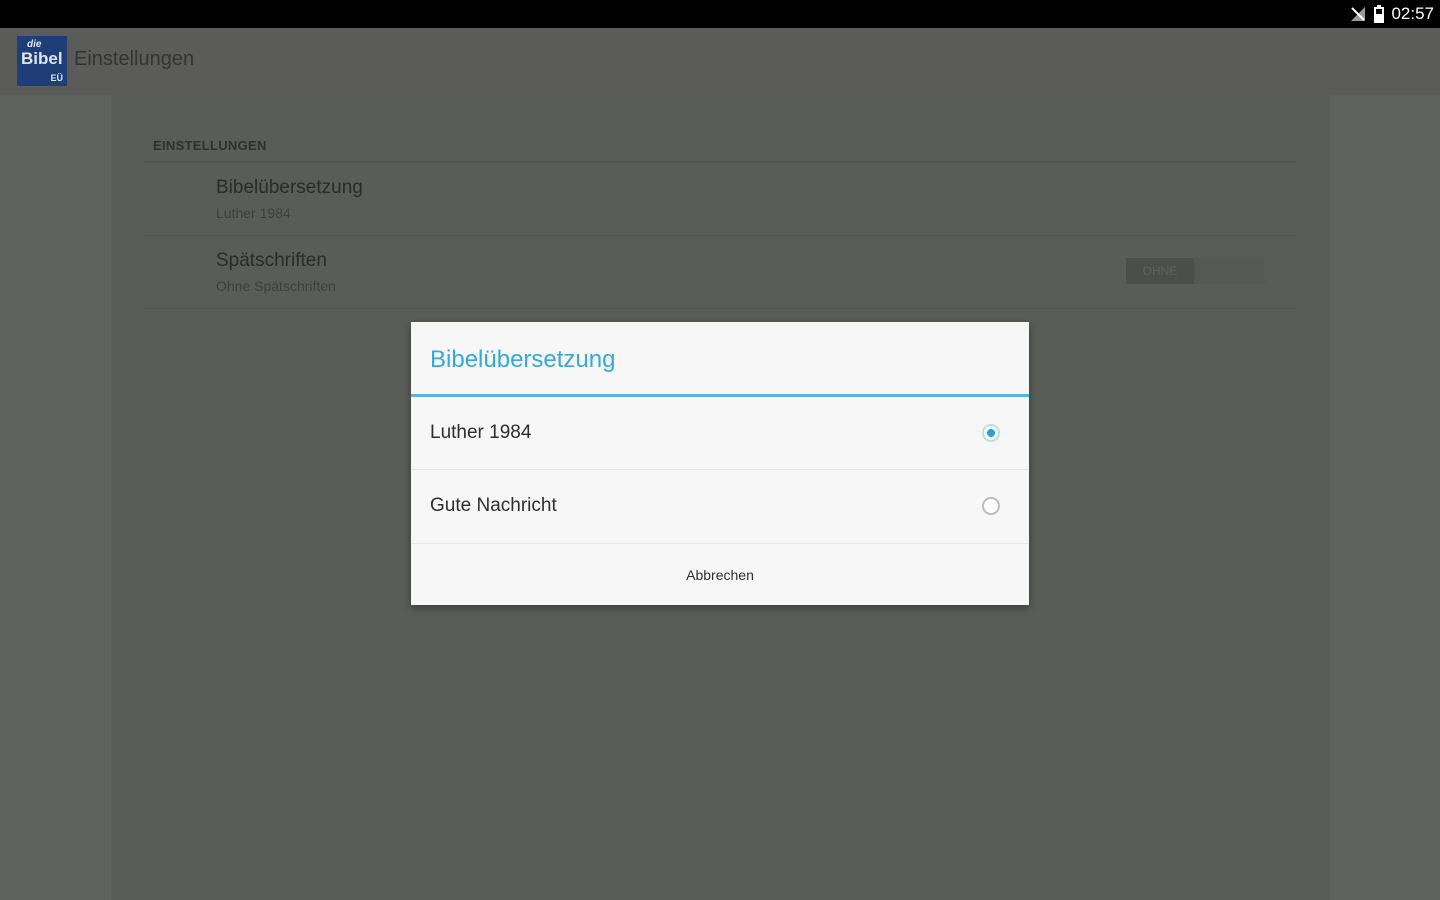 Image resolution: width=1440 pixels, height=900 pixels. I want to click on logo-text-eu: EÜ, so click(56, 78).